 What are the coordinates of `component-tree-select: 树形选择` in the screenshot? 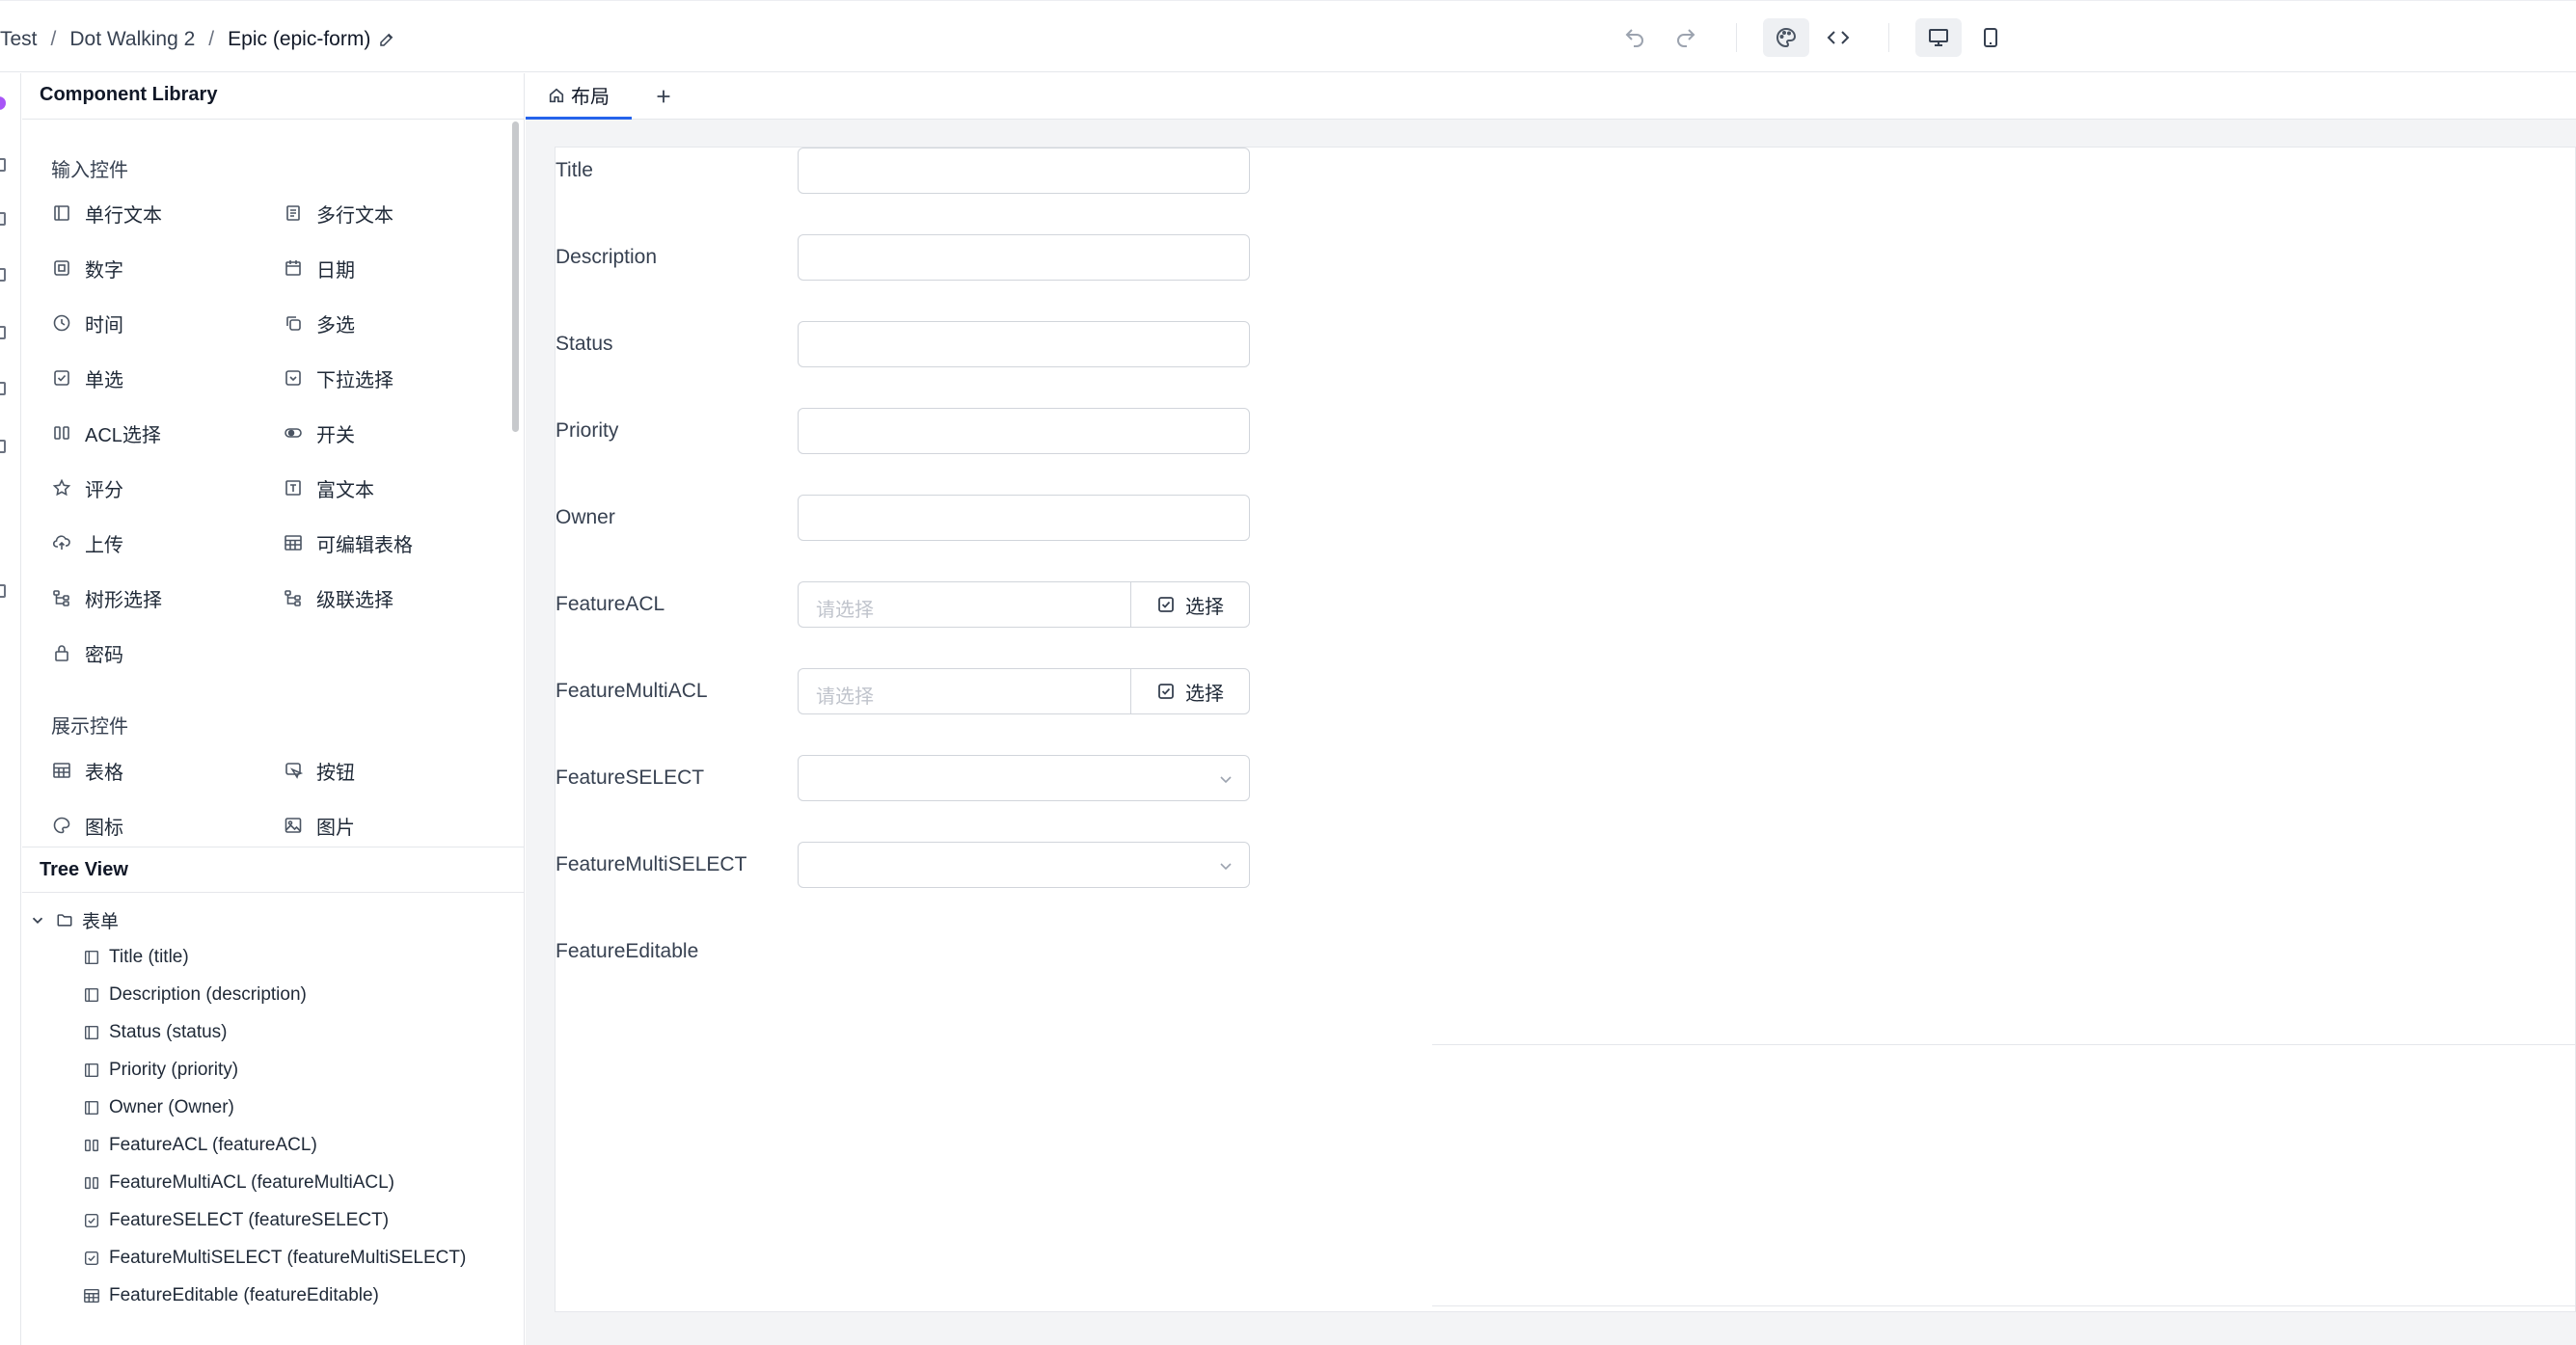 It's located at (107, 597).